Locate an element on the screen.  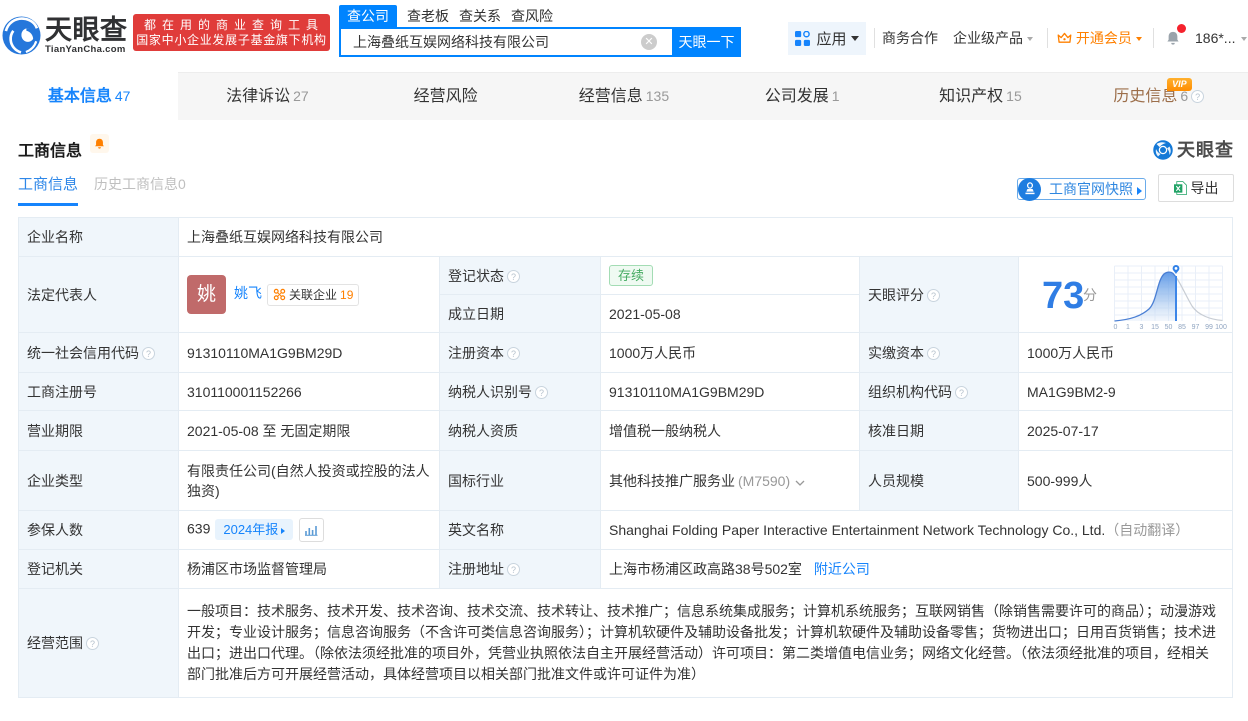
svg-text: 0 is located at coordinates (1116, 327).